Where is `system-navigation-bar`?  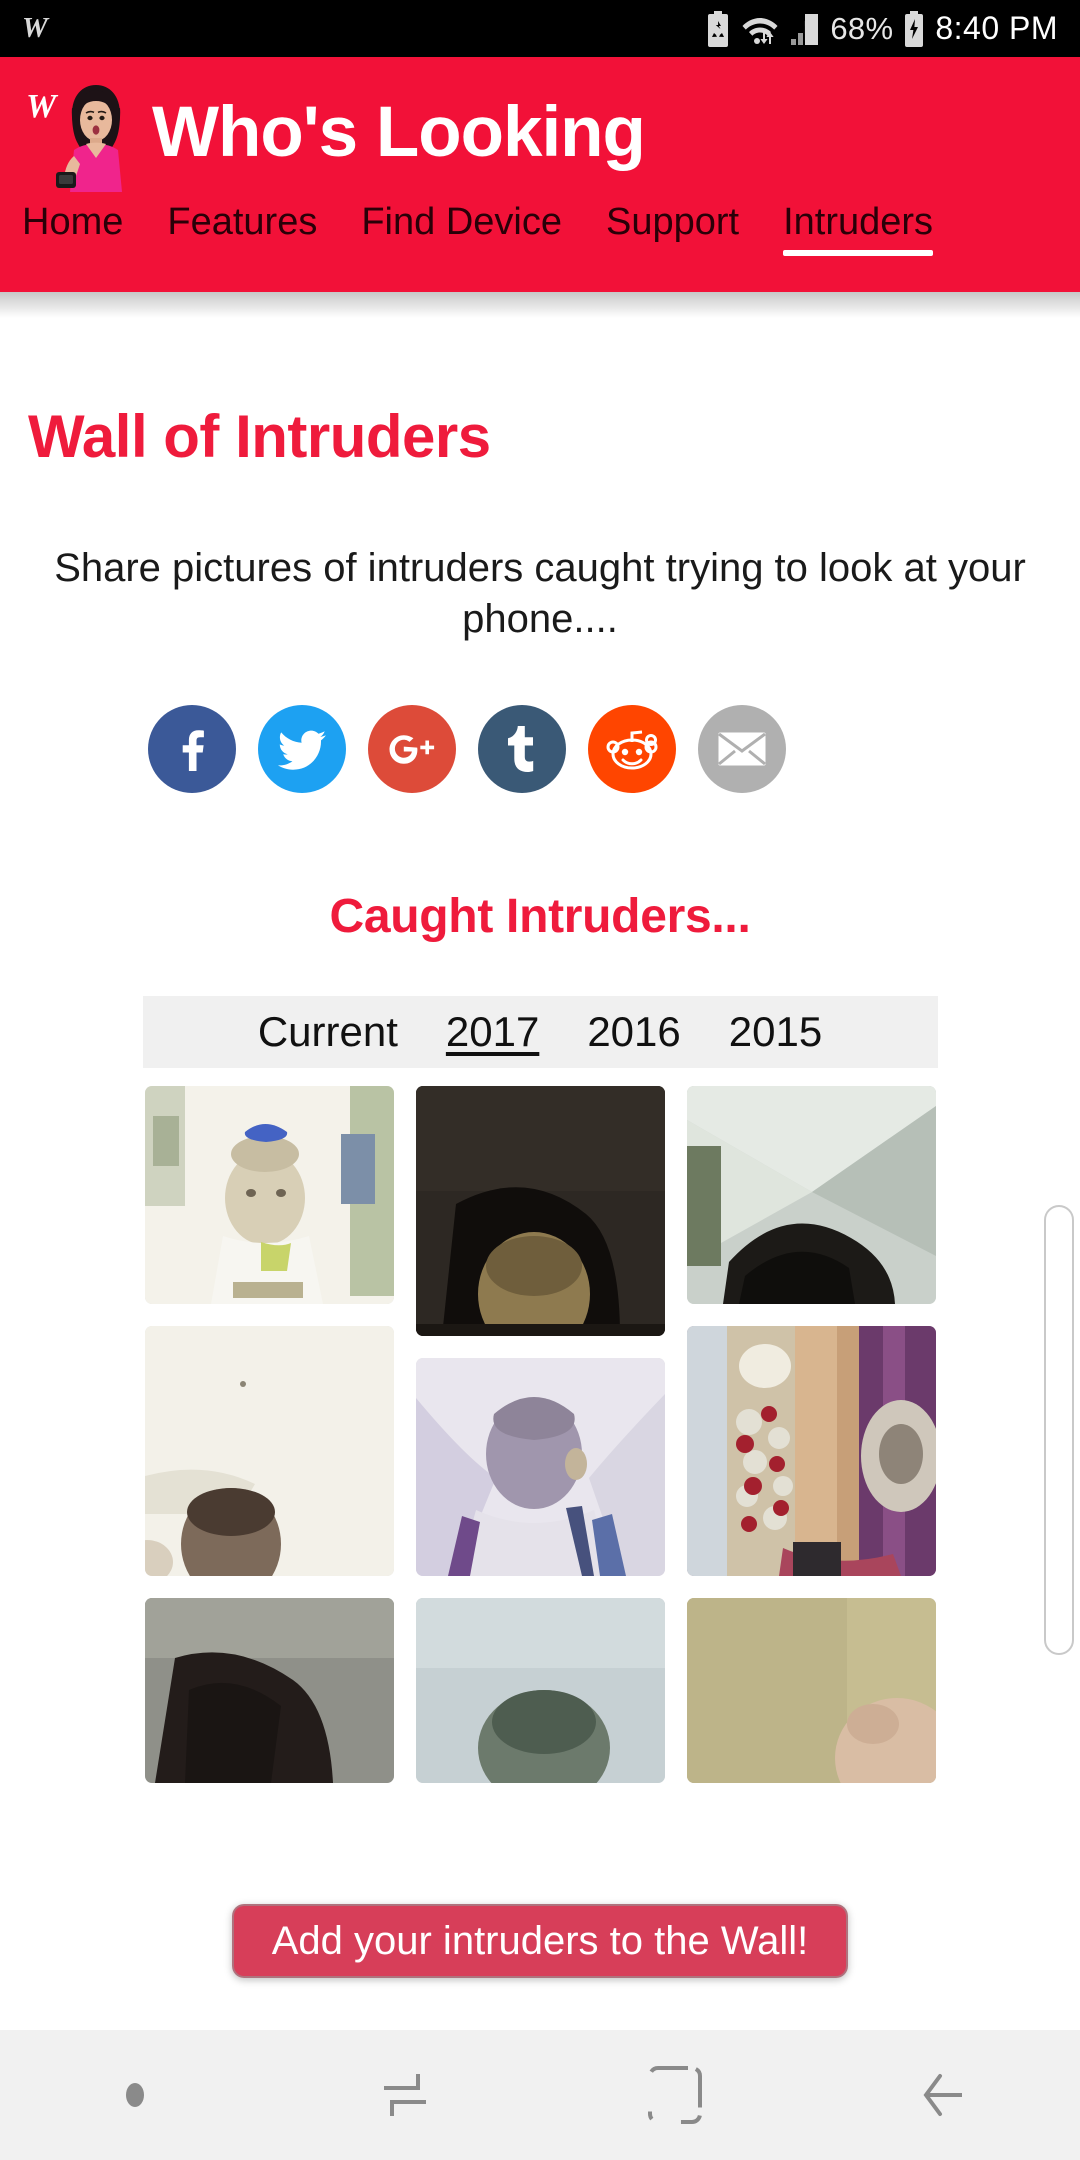
system-navigation-bar is located at coordinates (540, 2095).